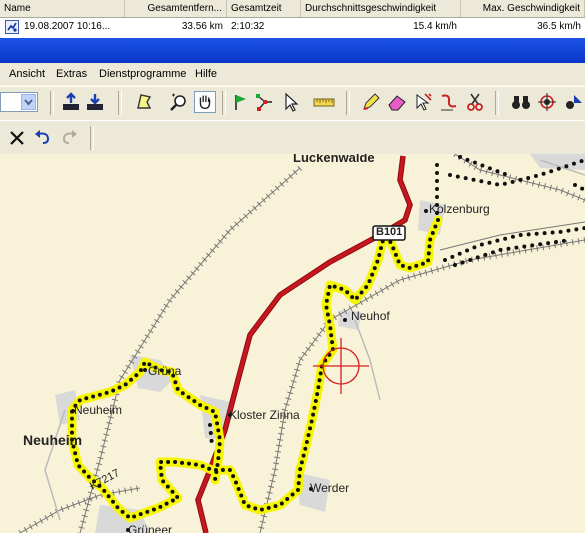  What do you see at coordinates (292, 50) in the screenshot?
I see `title-bar` at bounding box center [292, 50].